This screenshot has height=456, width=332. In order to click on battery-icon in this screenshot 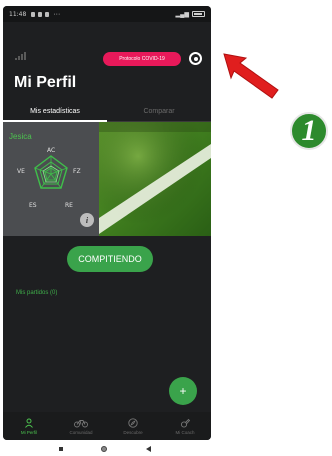, I will do `click(198, 14)`.